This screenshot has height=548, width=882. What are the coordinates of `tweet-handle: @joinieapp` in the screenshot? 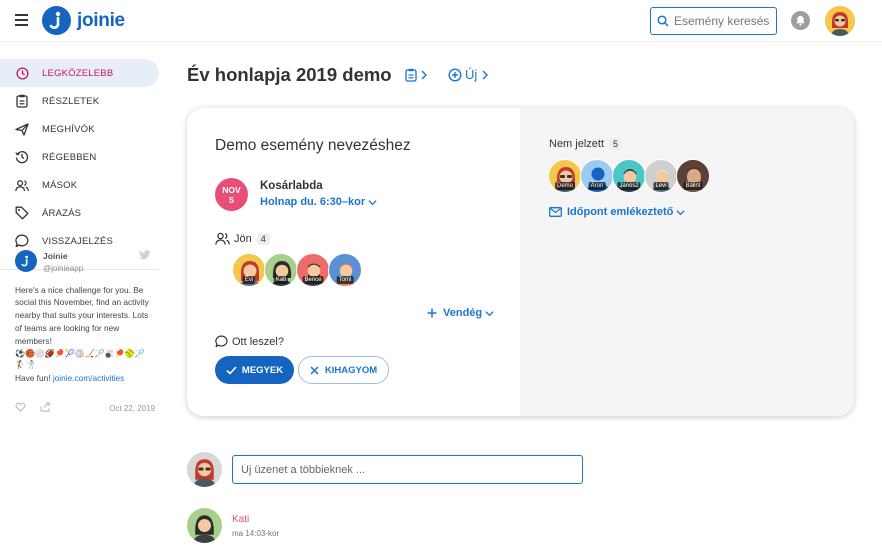 It's located at (63, 269).